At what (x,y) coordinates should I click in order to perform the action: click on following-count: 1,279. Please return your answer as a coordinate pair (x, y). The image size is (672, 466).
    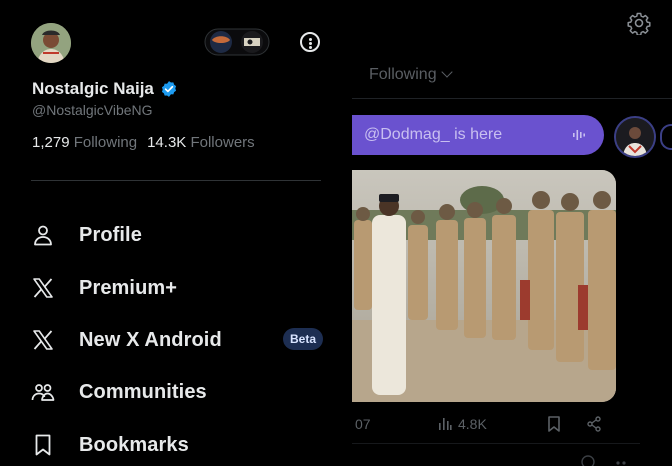
    Looking at the image, I should click on (51, 142).